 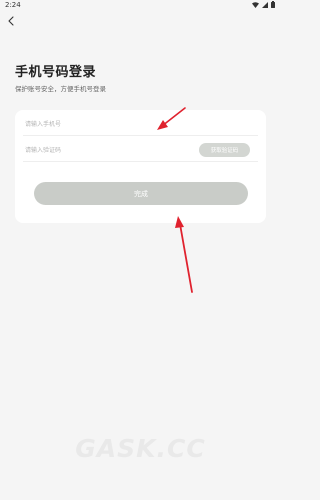 What do you see at coordinates (171, 118) in the screenshot?
I see `arrow-to-phone-input` at bounding box center [171, 118].